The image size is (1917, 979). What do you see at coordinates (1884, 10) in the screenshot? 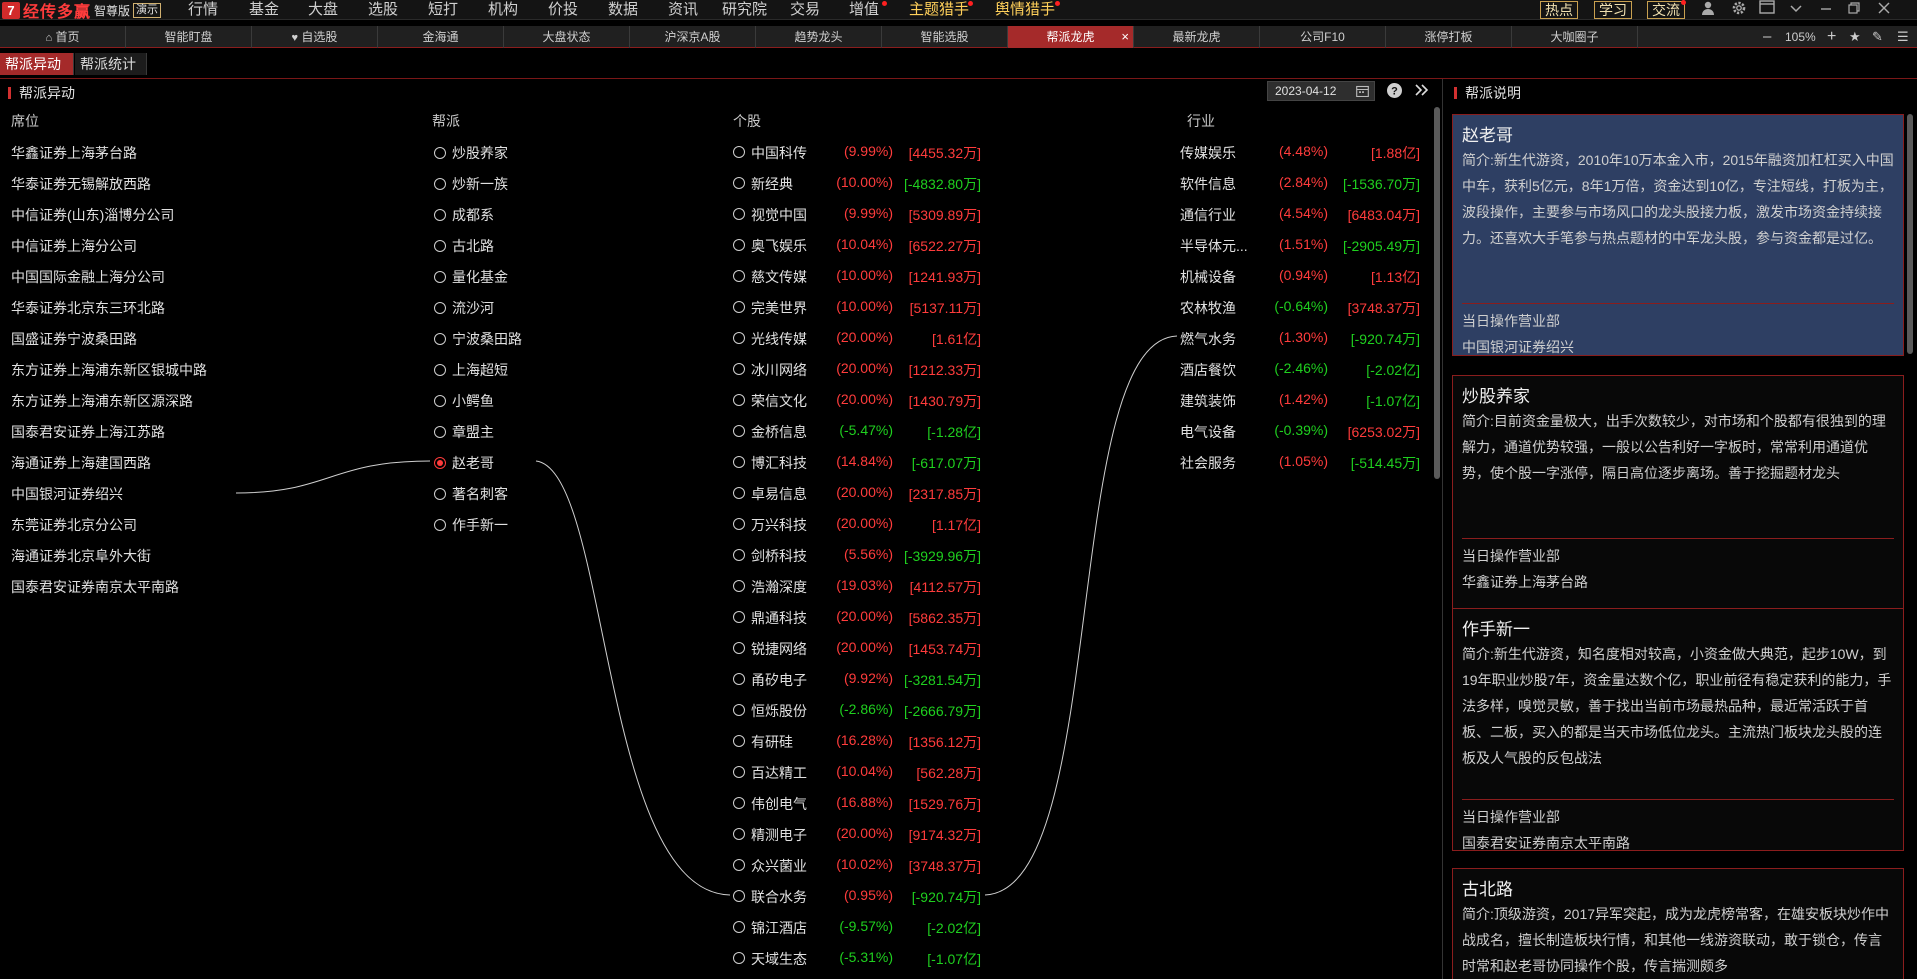
I see `close-icon` at bounding box center [1884, 10].